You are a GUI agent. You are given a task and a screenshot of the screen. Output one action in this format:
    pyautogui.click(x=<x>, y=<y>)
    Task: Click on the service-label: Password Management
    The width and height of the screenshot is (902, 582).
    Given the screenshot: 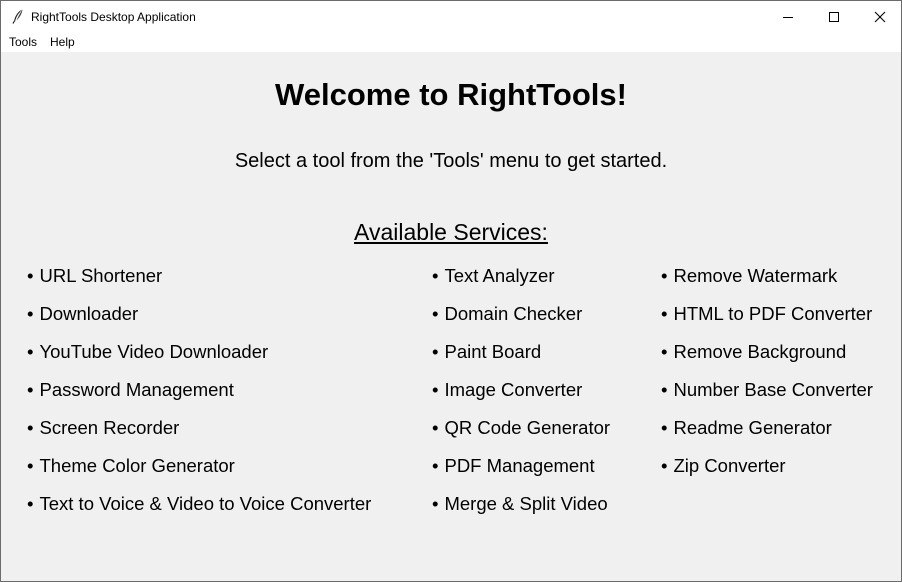 What is the action you would take?
    pyautogui.click(x=136, y=389)
    